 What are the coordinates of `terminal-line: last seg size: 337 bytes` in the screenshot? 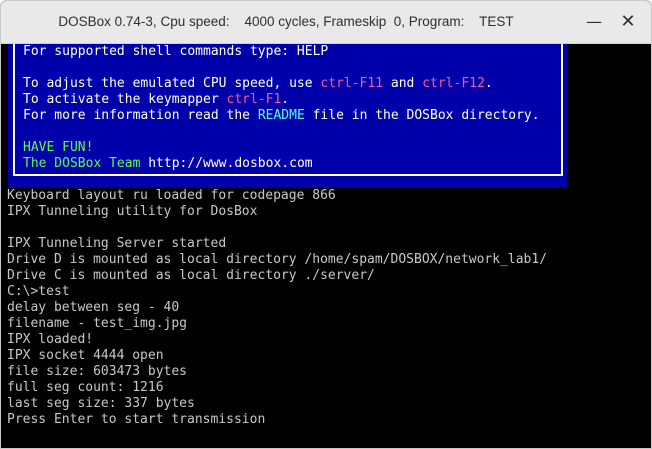 It's located at (101, 403).